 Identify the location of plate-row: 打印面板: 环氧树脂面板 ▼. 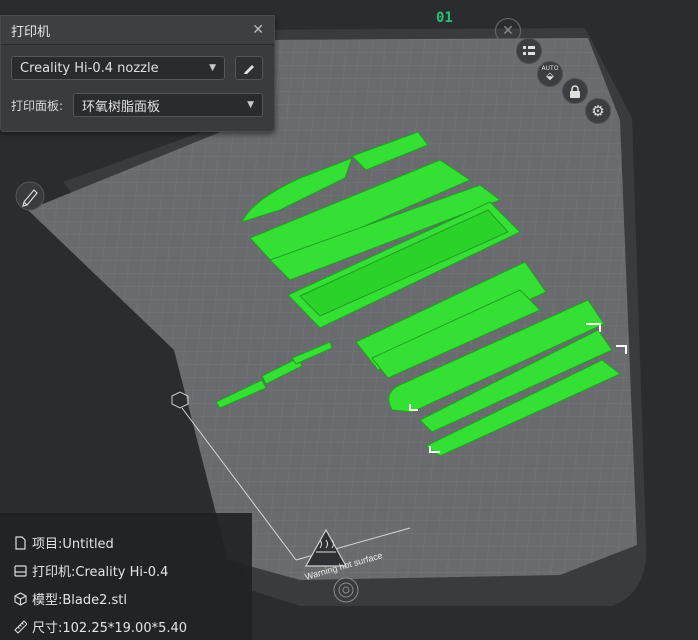
(137, 105).